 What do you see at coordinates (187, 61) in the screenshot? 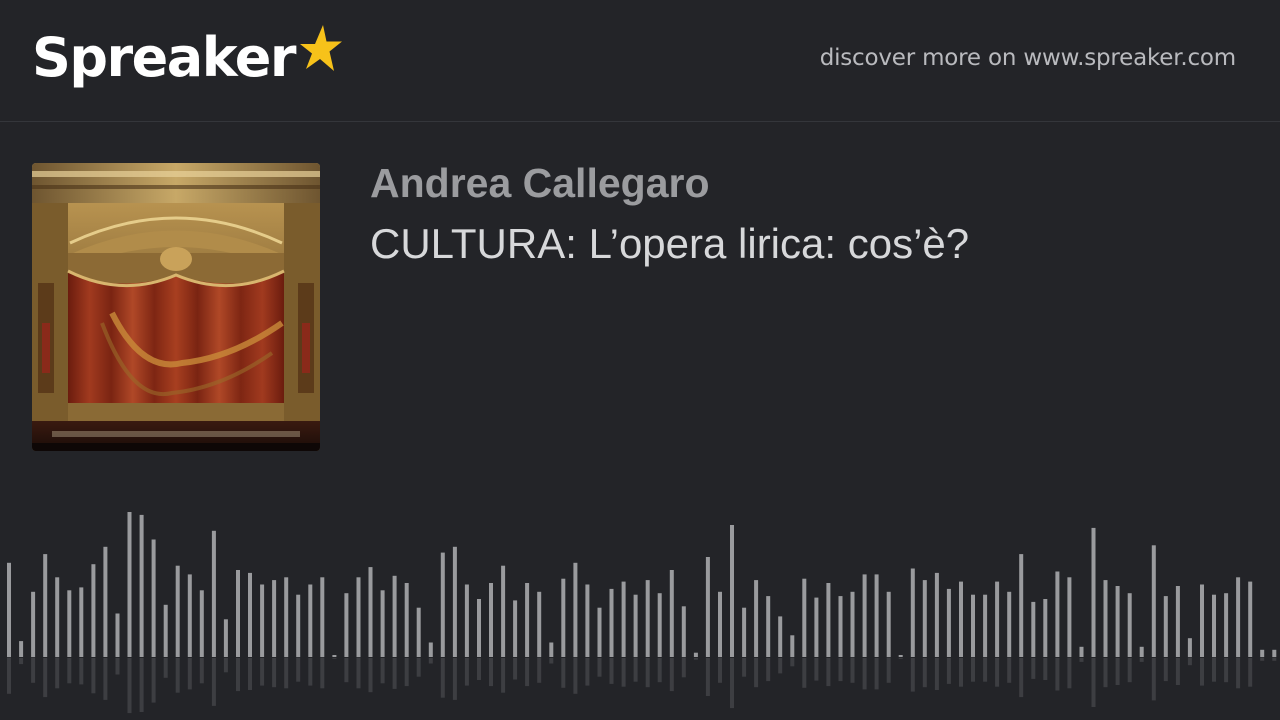
I see `spreaker-logo: Spreaker` at bounding box center [187, 61].